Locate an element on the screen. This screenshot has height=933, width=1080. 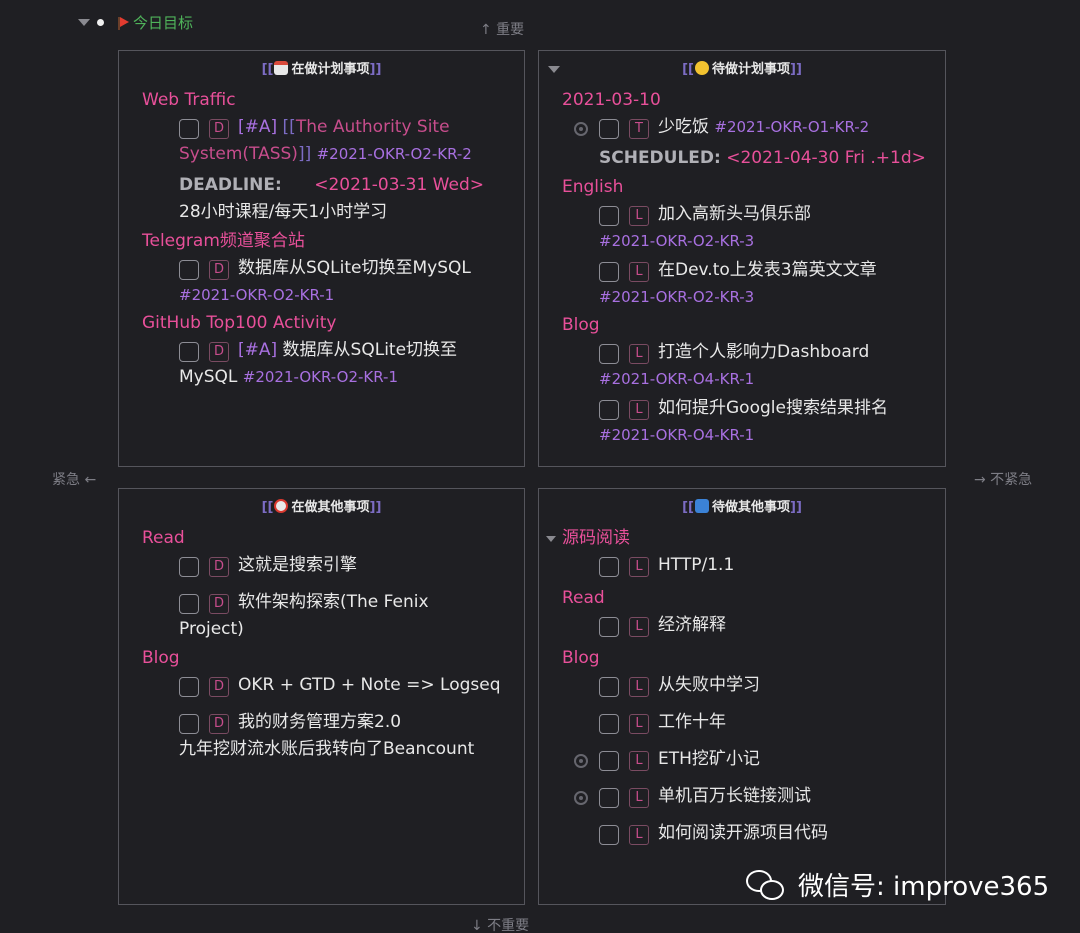
group-label: Web Traffic is located at coordinates (333, 100).